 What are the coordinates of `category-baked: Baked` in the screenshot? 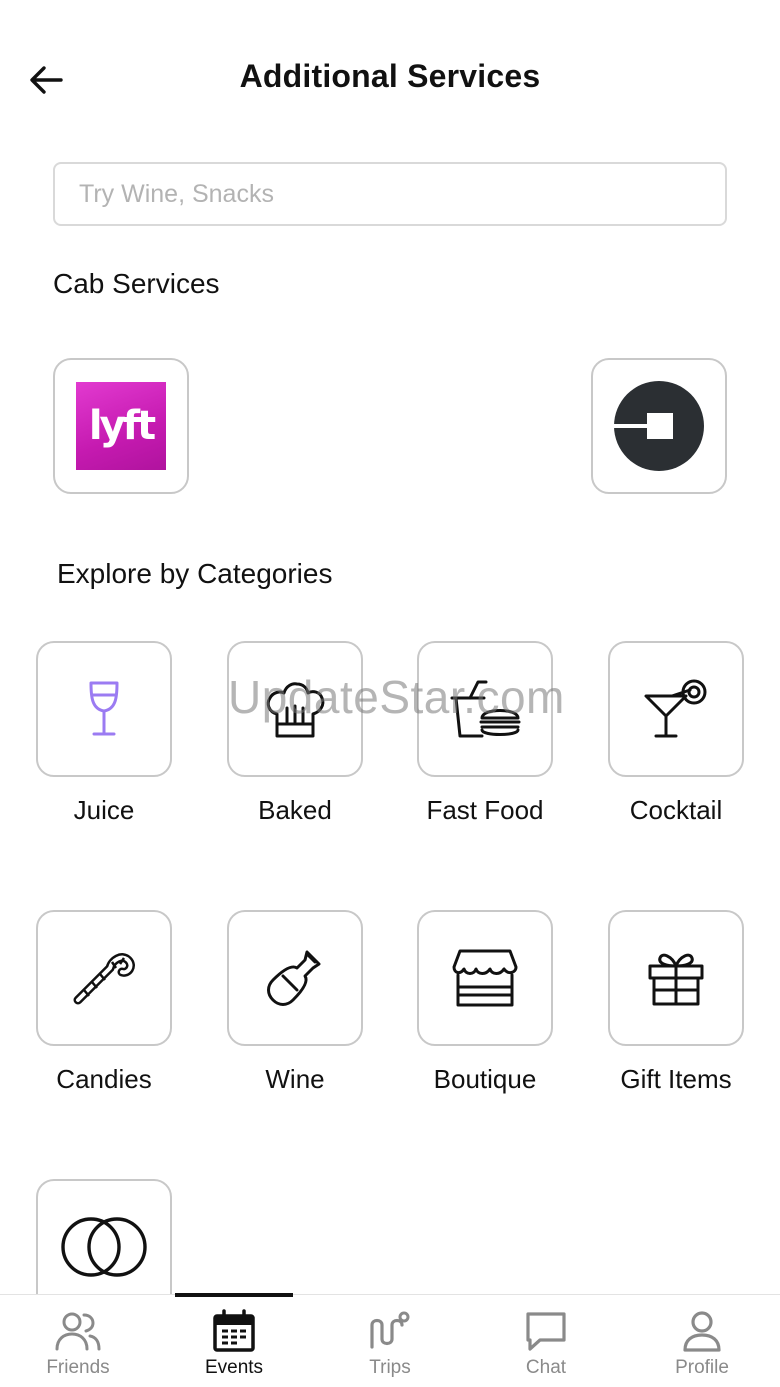 It's located at (295, 733).